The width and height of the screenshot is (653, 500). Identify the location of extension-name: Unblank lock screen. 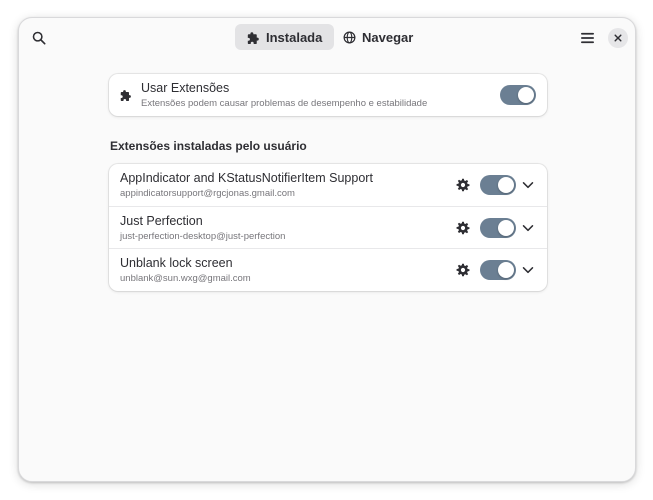
(176, 263).